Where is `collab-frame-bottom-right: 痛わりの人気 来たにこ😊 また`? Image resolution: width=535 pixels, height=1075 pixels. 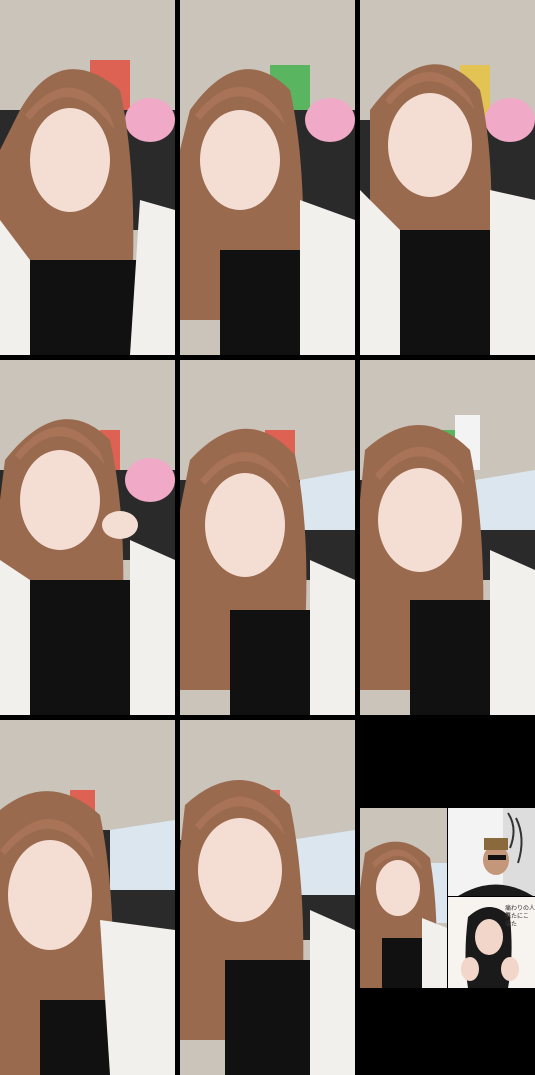 collab-frame-bottom-right: 痛わりの人気 来たにこ😊 また is located at coordinates (491, 942).